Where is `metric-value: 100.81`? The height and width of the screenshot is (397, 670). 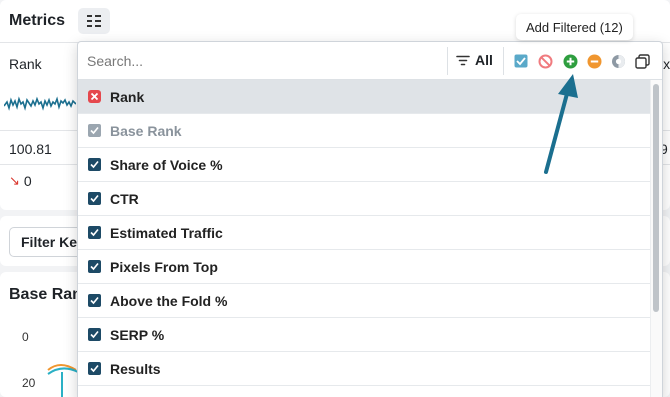
metric-value: 100.81 is located at coordinates (30, 149).